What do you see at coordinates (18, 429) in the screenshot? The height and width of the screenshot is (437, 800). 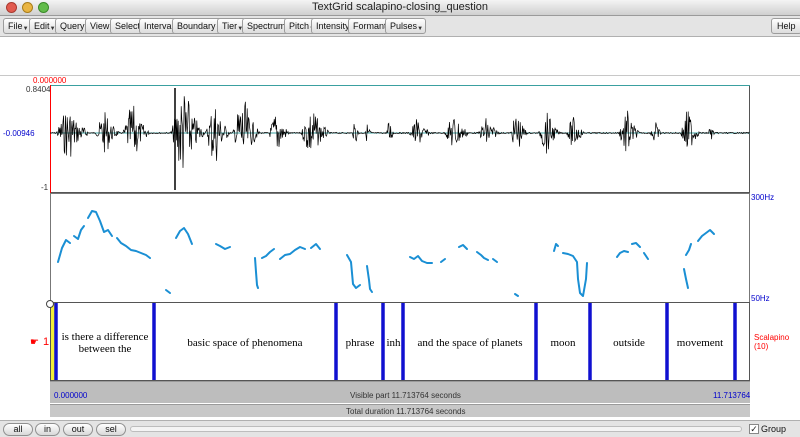 I see `zoom-all-button: all` at bounding box center [18, 429].